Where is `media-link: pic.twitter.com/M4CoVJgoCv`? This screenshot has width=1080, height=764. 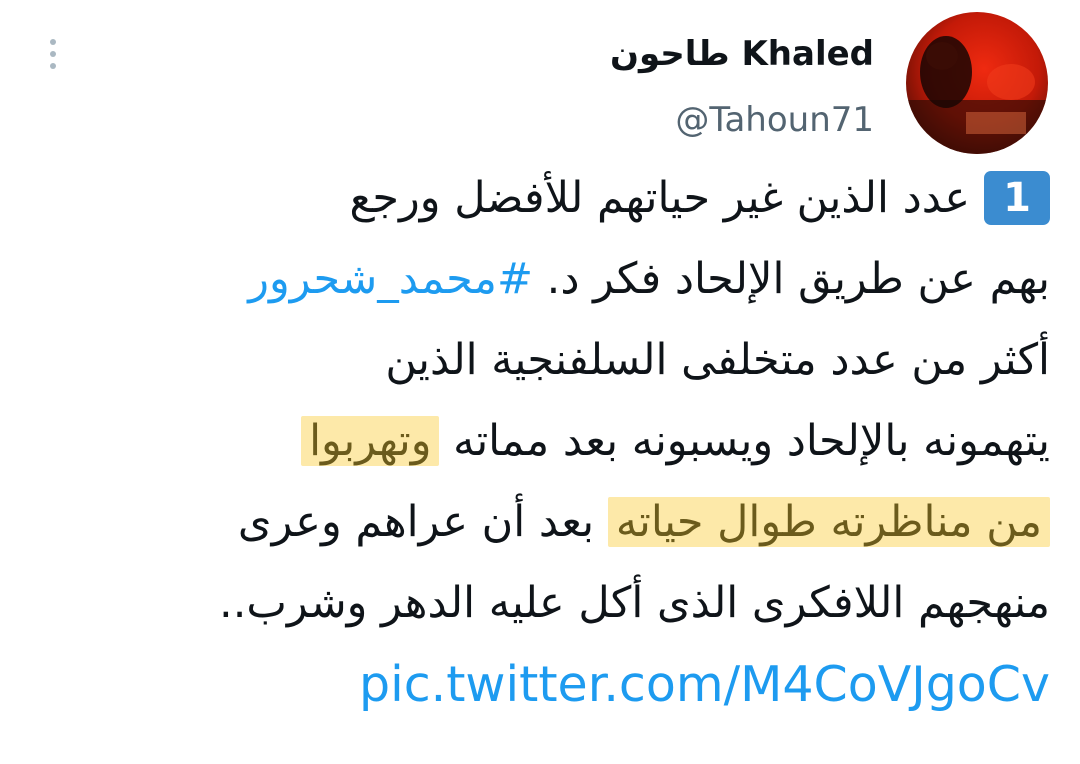 media-link: pic.twitter.com/M4CoVJgoCv is located at coordinates (704, 684).